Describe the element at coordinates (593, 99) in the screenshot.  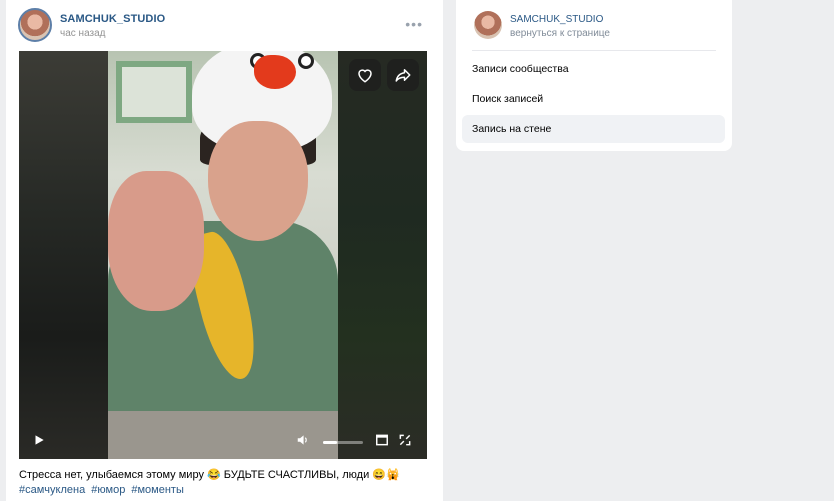
I see `sidebar-item-search-posts: Поиск записей` at that location.